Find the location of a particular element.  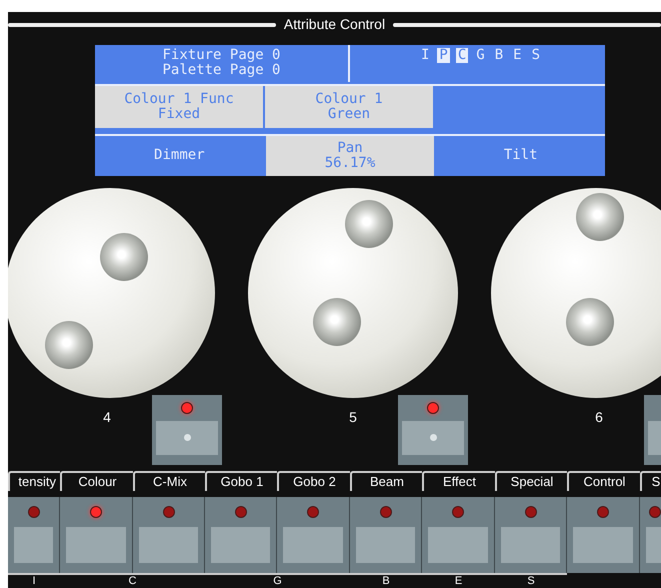

attribute-tab: Colour is located at coordinates (96, 481).